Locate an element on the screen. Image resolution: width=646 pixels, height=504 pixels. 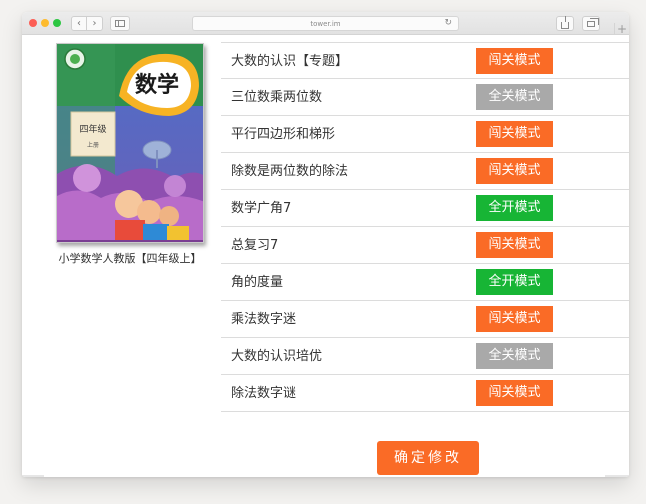
lesson-row: 总复习7 闯关模式 is located at coordinates (425, 245).